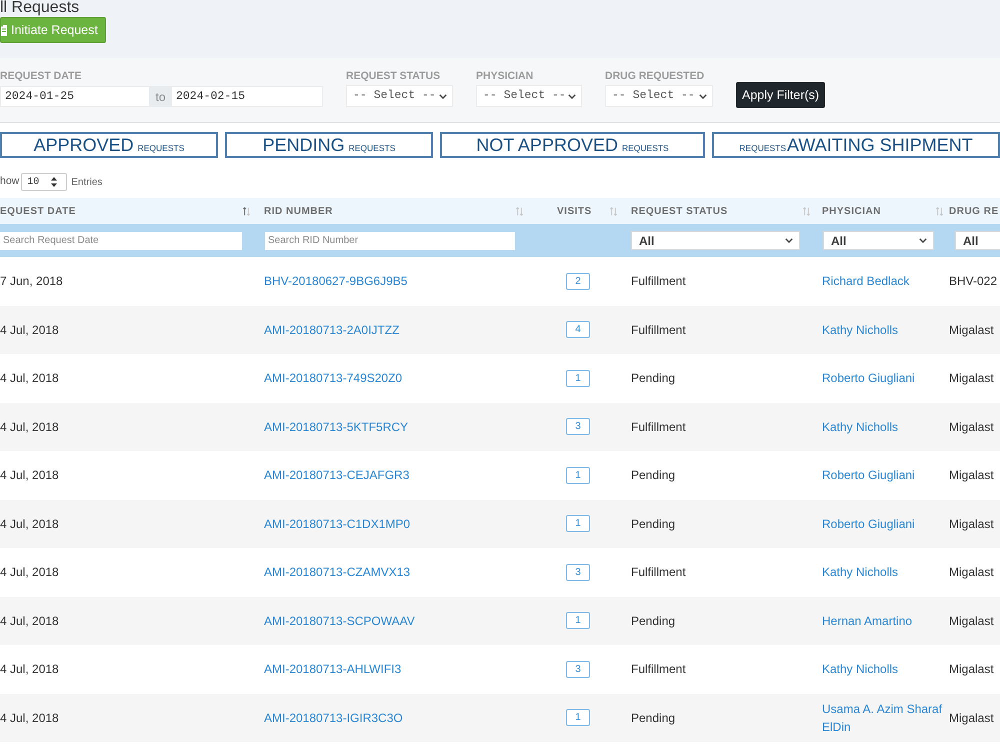 The height and width of the screenshot is (750, 1000). I want to click on rid-link: AMI-20180713-AHLWIFI3, so click(333, 669).